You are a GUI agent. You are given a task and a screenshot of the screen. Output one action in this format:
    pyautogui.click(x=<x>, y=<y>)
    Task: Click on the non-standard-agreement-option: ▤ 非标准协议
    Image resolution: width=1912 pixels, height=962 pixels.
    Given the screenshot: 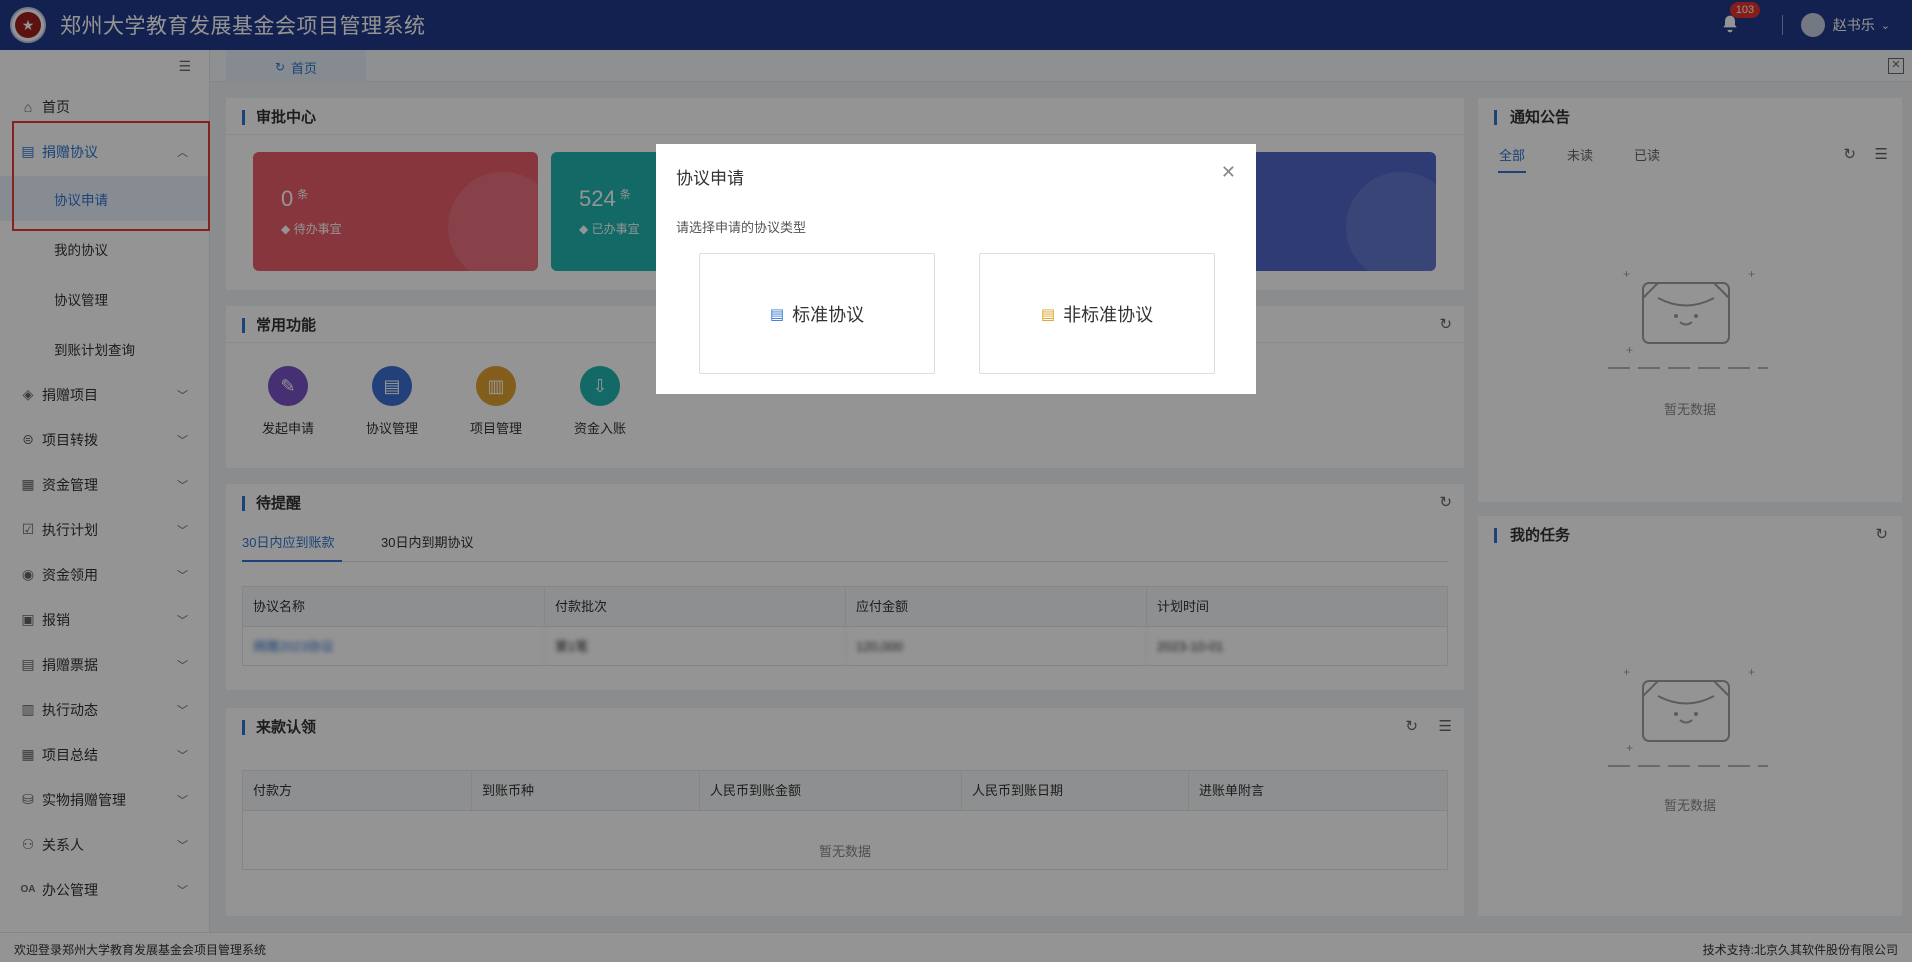 What is the action you would take?
    pyautogui.click(x=1097, y=313)
    